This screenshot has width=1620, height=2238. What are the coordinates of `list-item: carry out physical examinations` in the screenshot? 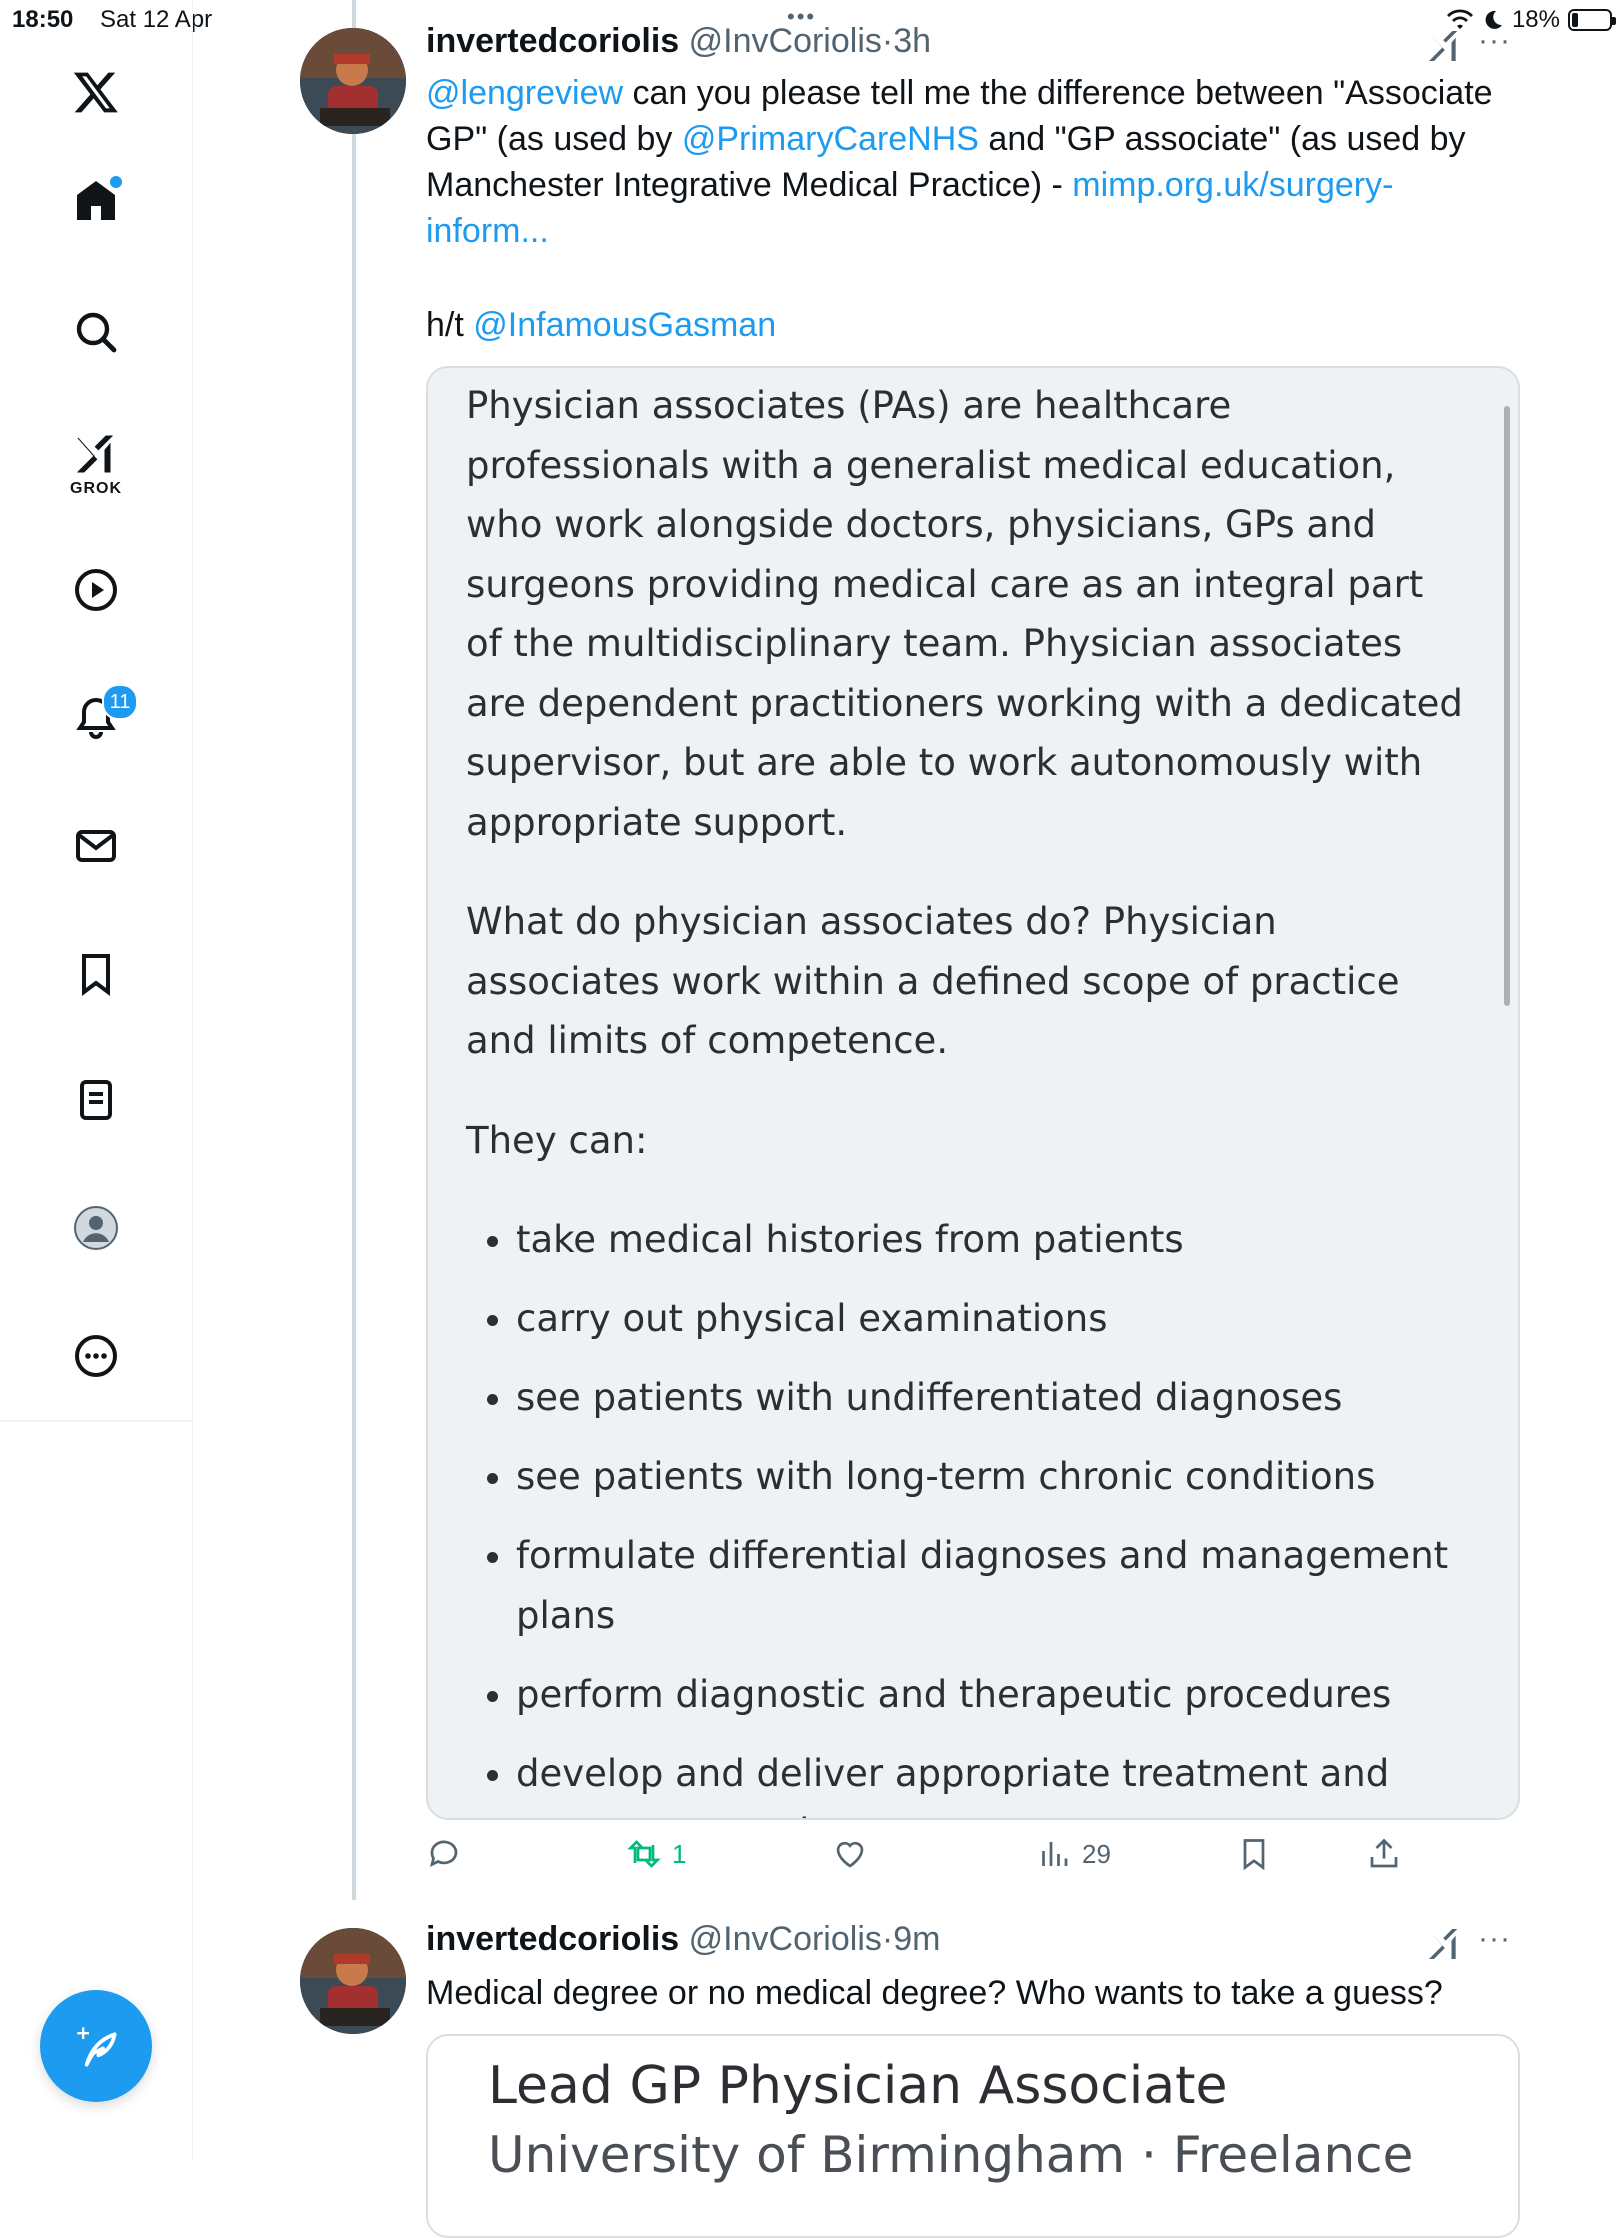 It's located at (991, 1319).